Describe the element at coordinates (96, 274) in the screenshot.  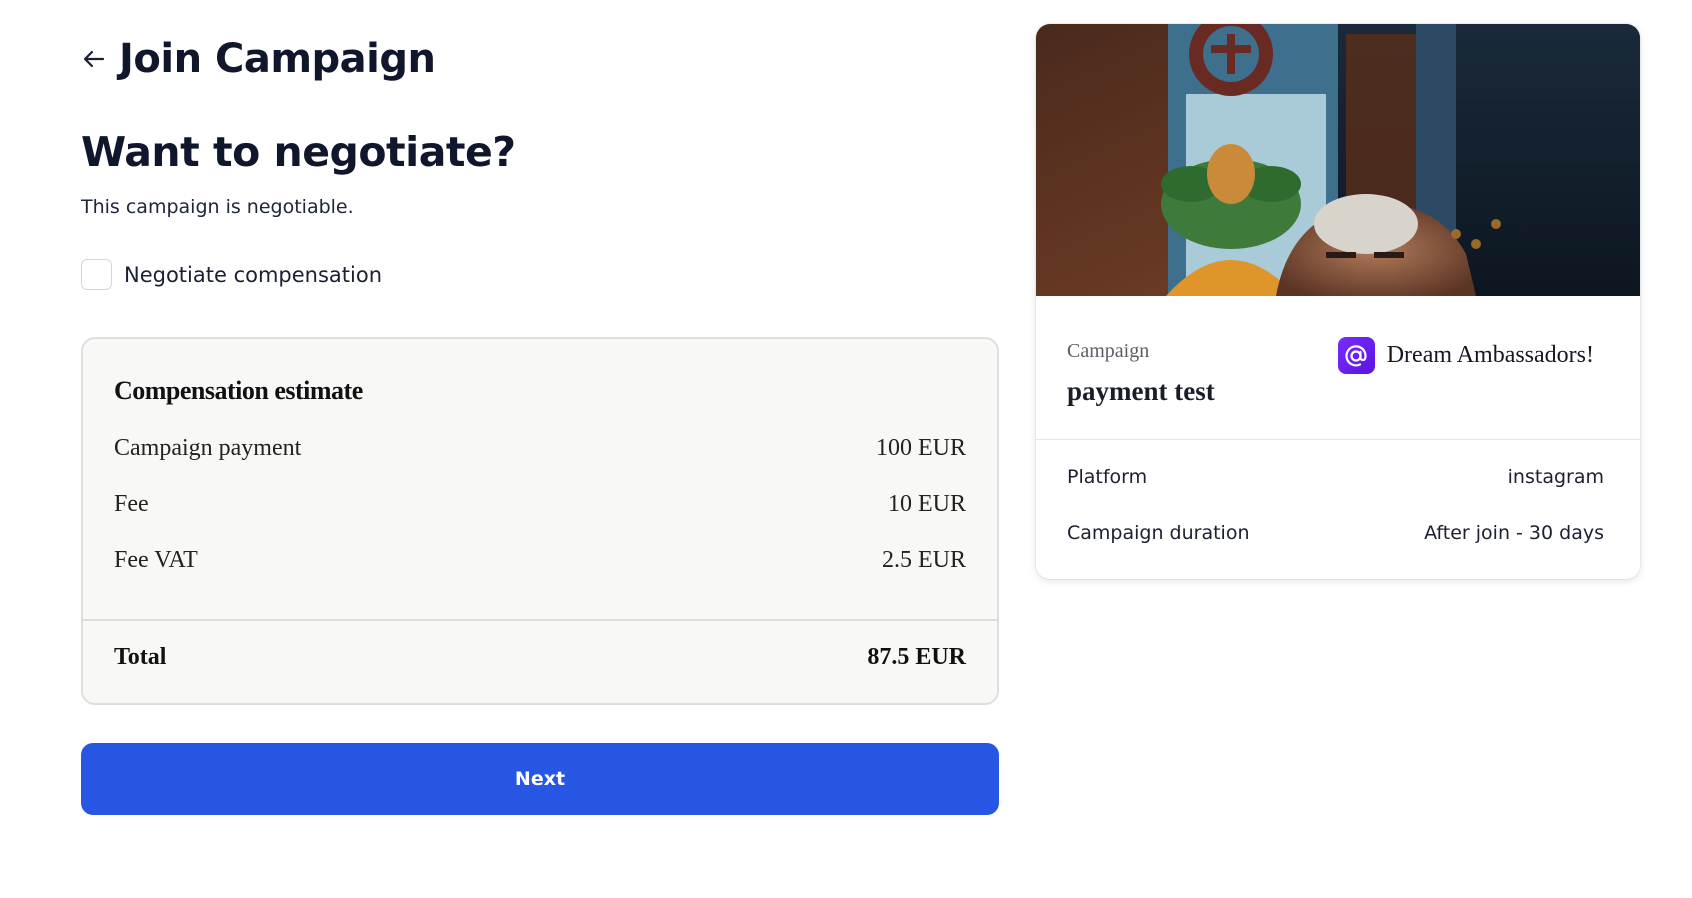
I see `negotiate-compensation-checkbox` at that location.